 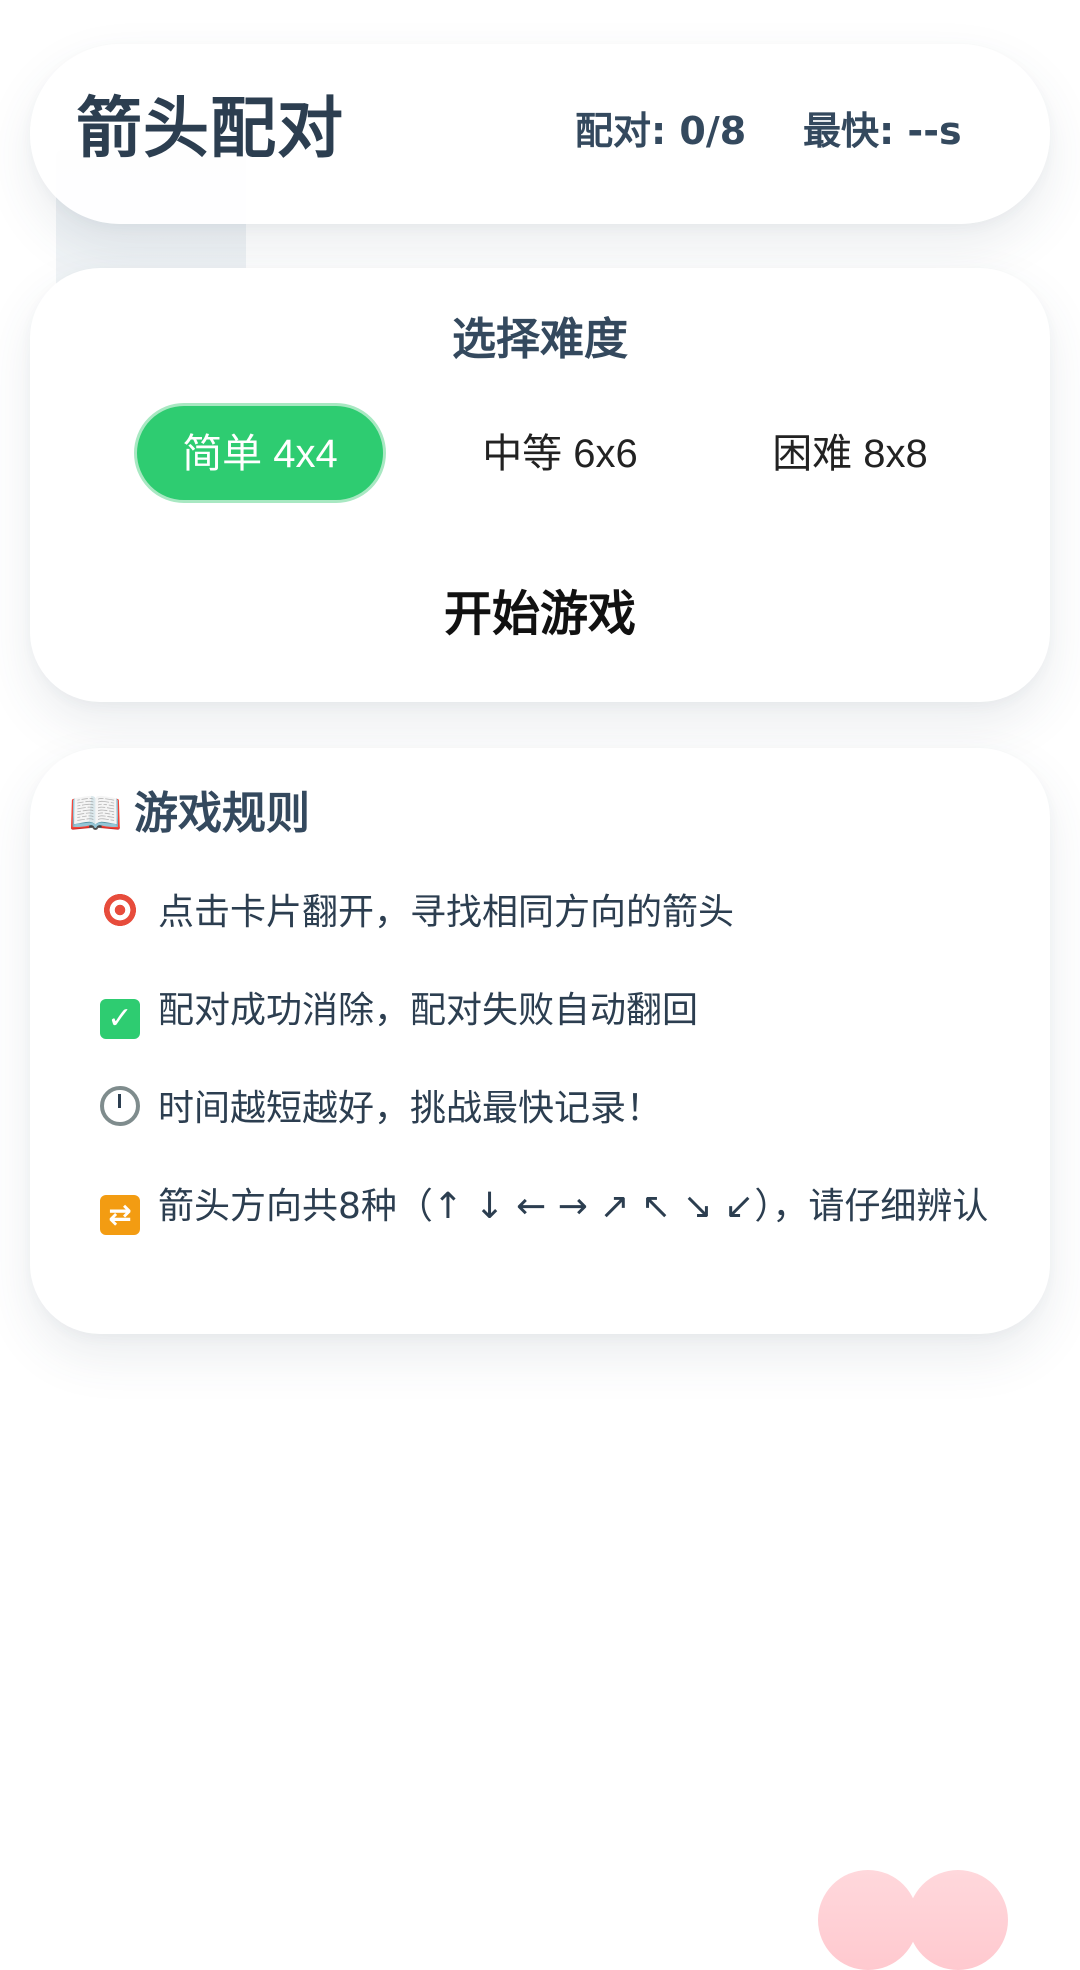 I want to click on rule-text: 点击卡片翻开，寻找相同方向的箭头, so click(x=446, y=912).